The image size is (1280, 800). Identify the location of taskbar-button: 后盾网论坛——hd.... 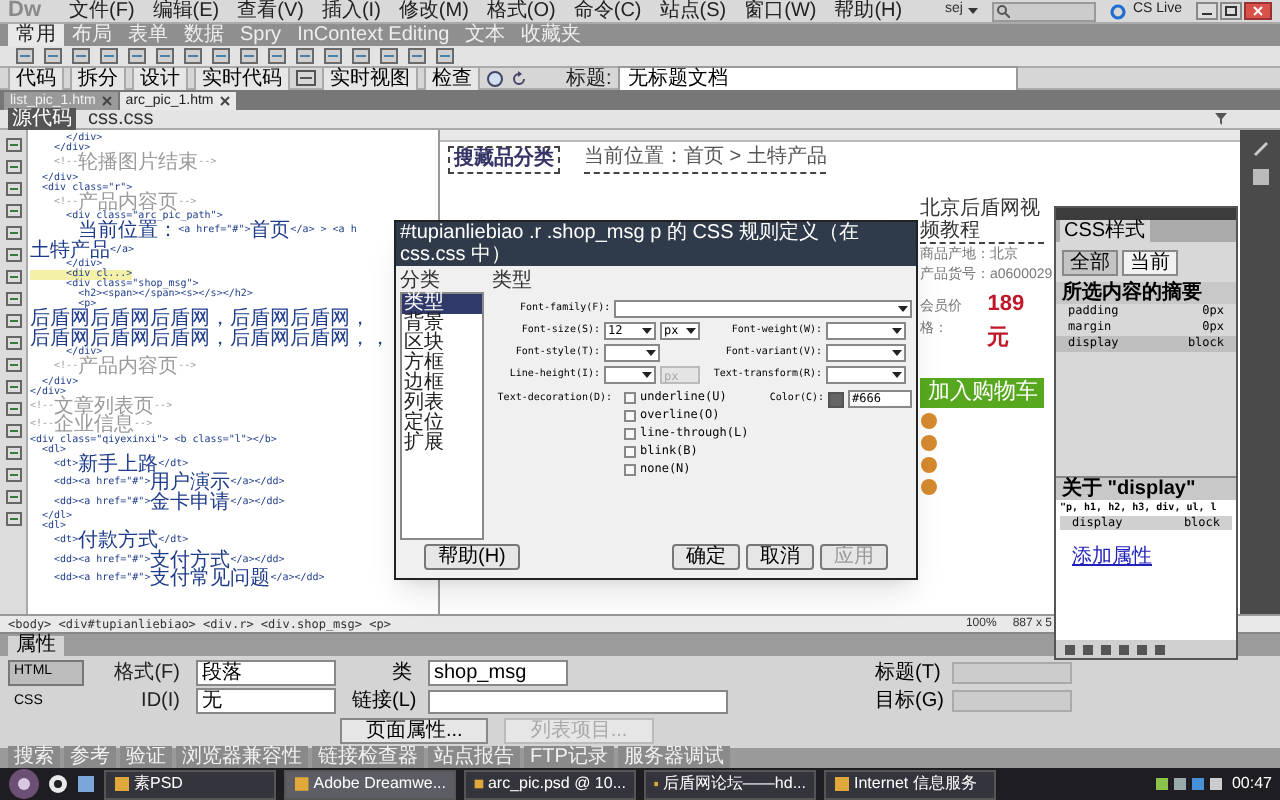
(730, 784).